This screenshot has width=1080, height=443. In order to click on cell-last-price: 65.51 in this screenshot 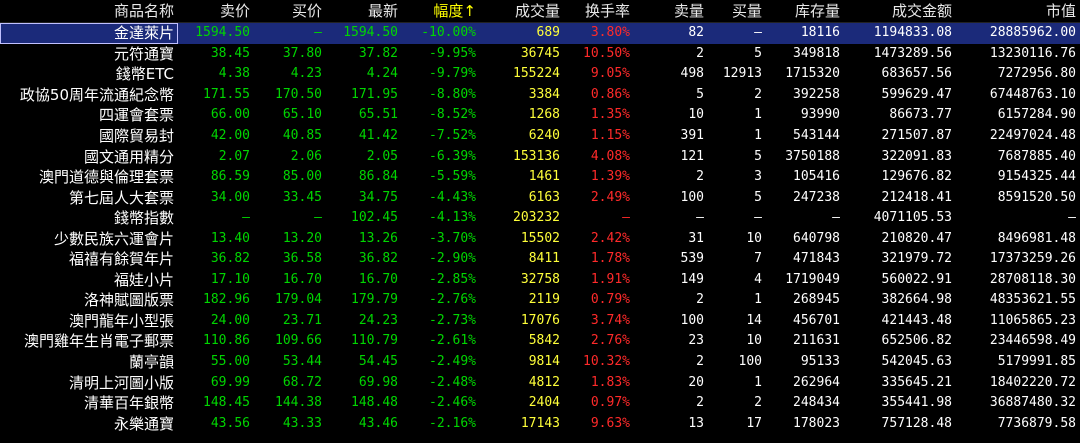, I will do `click(378, 115)`.